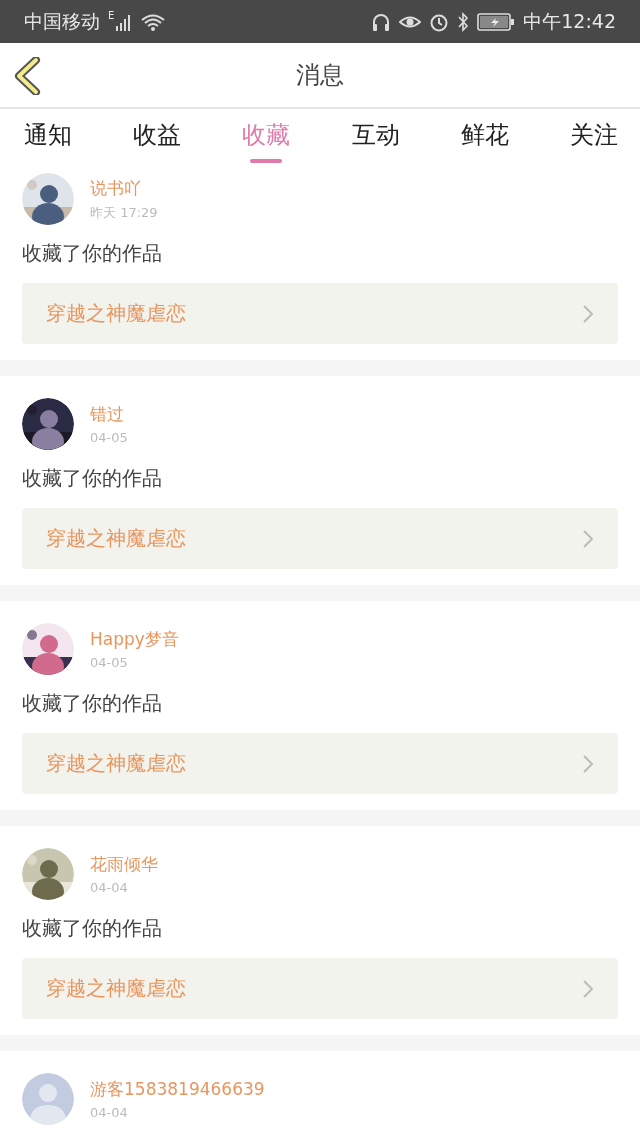 The image size is (640, 1138). I want to click on avatar-icon, so click(48, 1099).